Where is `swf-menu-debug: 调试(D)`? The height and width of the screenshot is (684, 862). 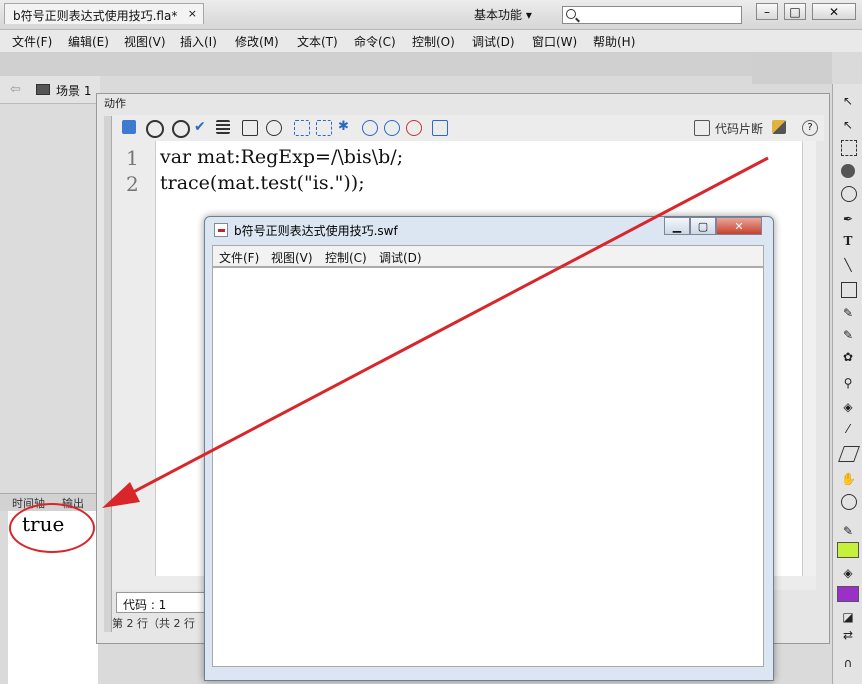 swf-menu-debug: 调试(D) is located at coordinates (400, 257).